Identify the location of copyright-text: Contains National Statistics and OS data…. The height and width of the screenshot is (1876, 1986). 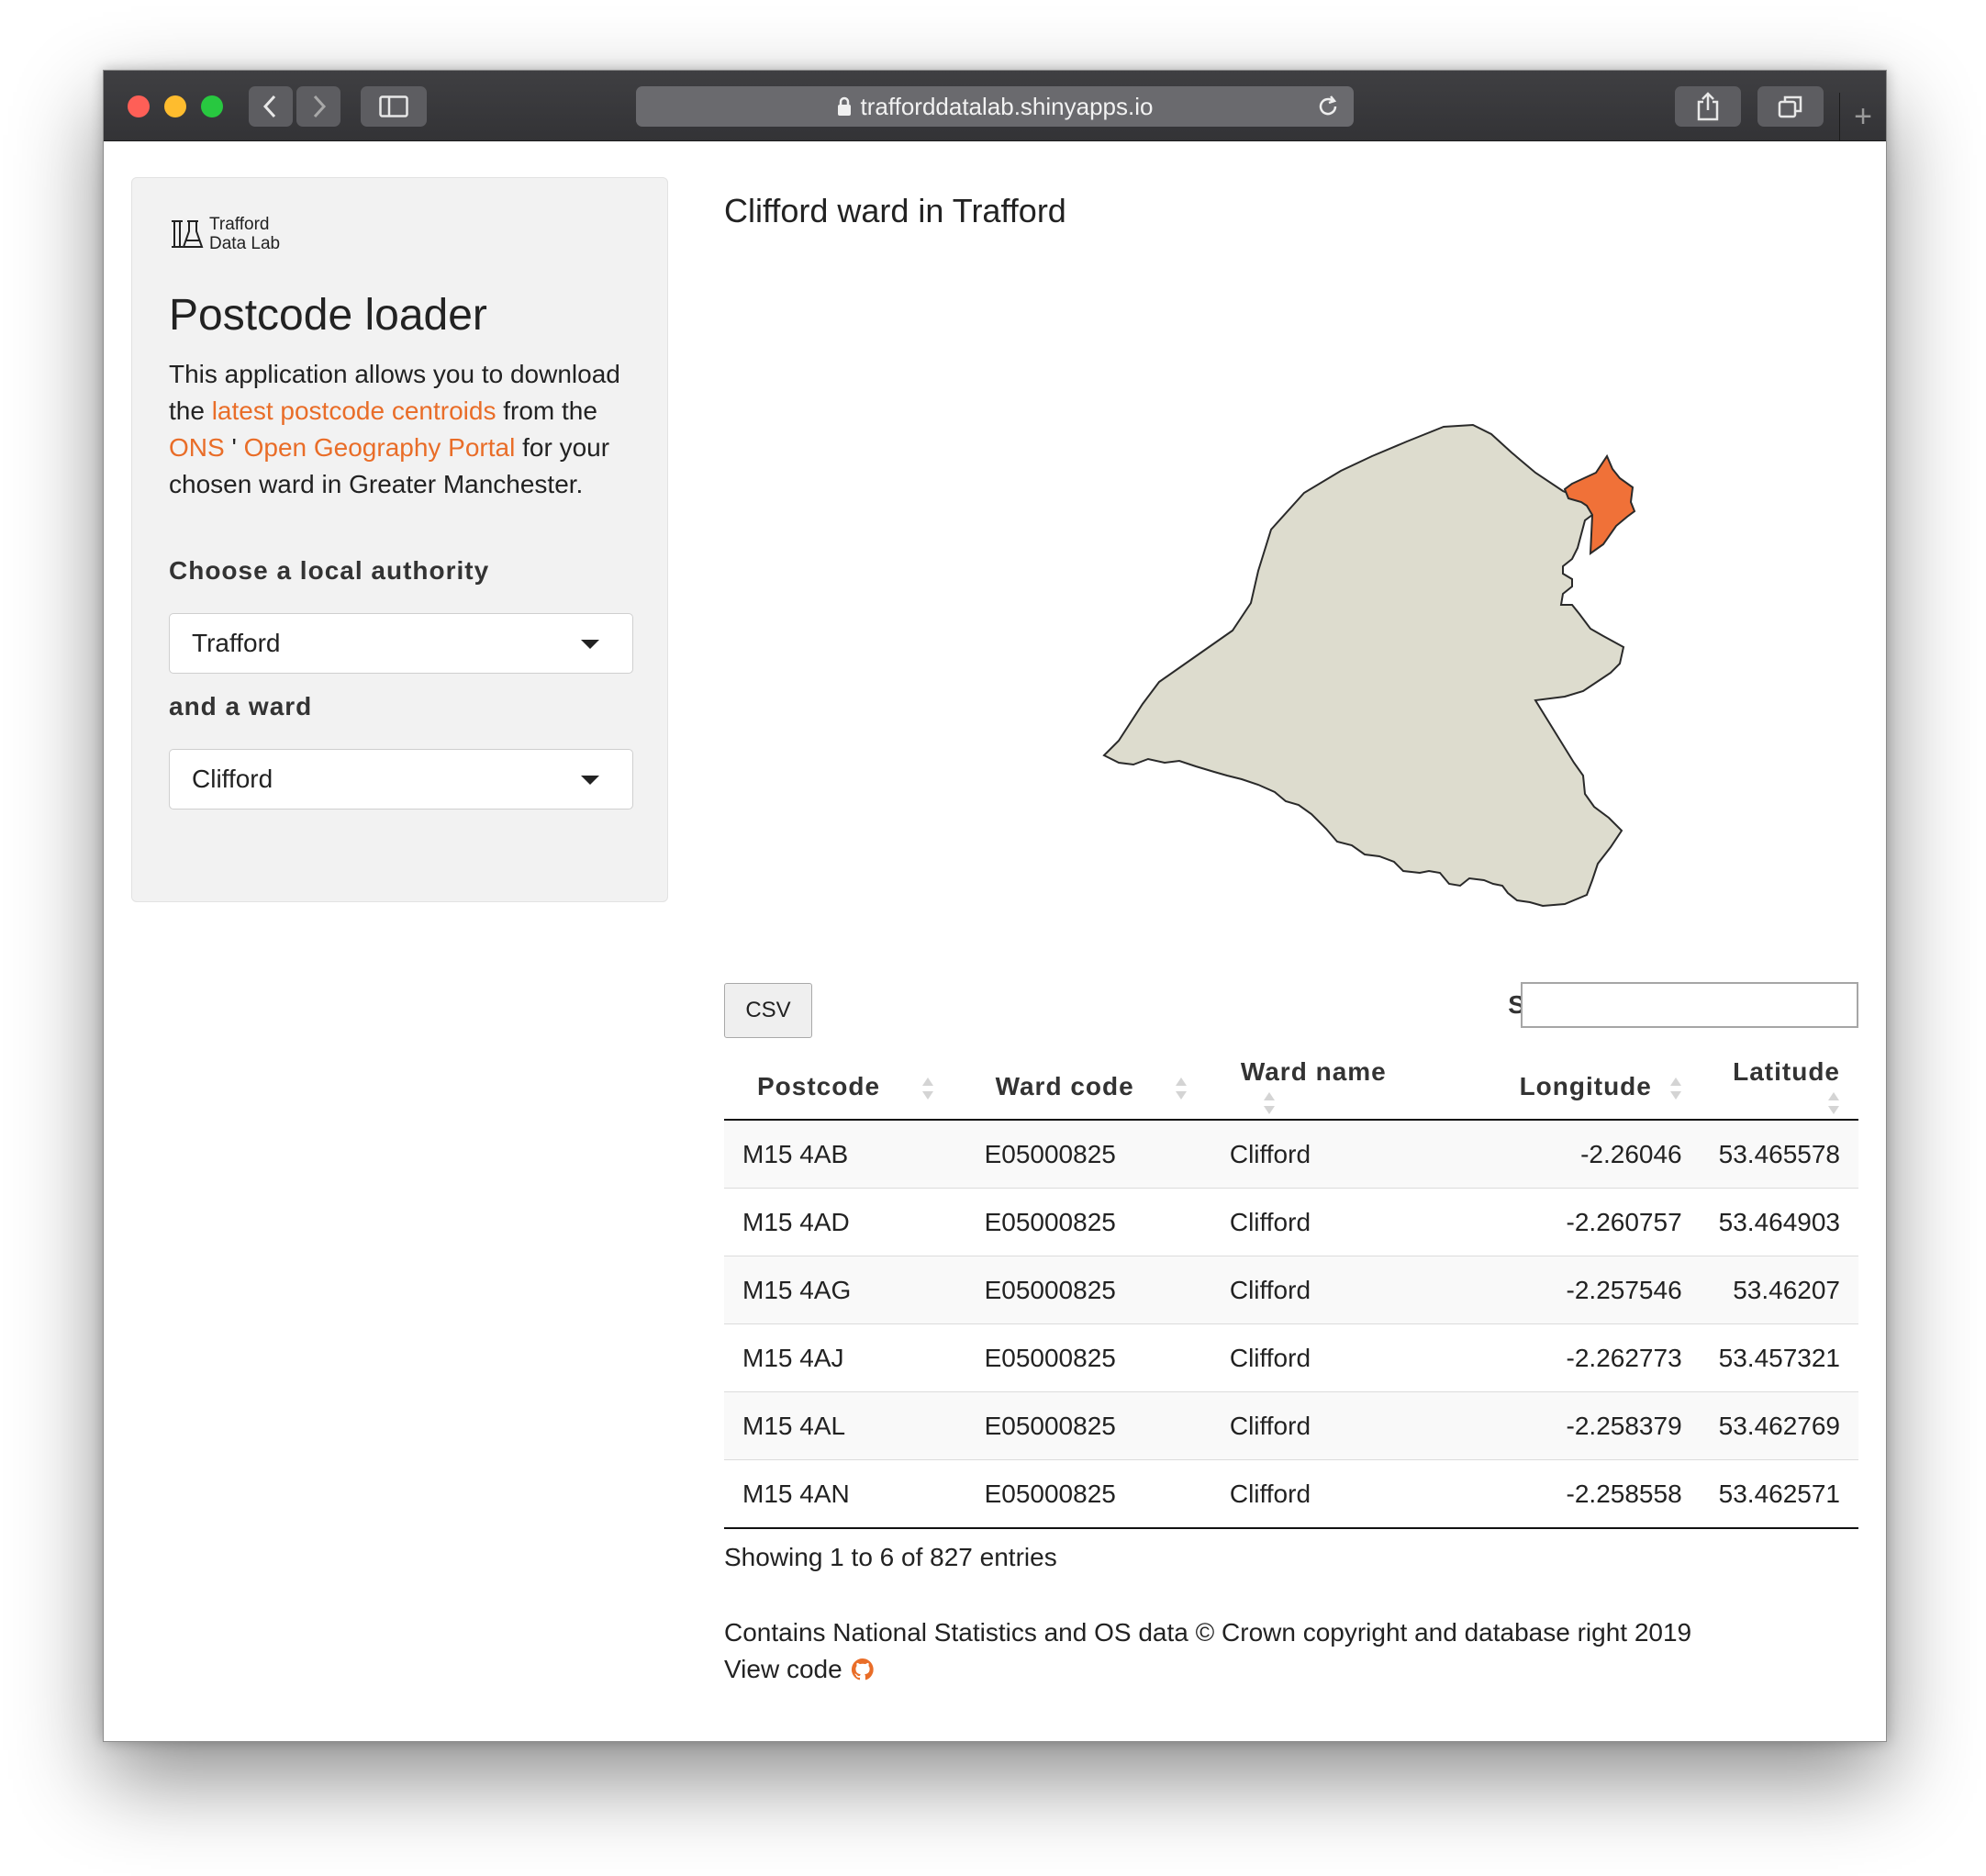
(1208, 1632).